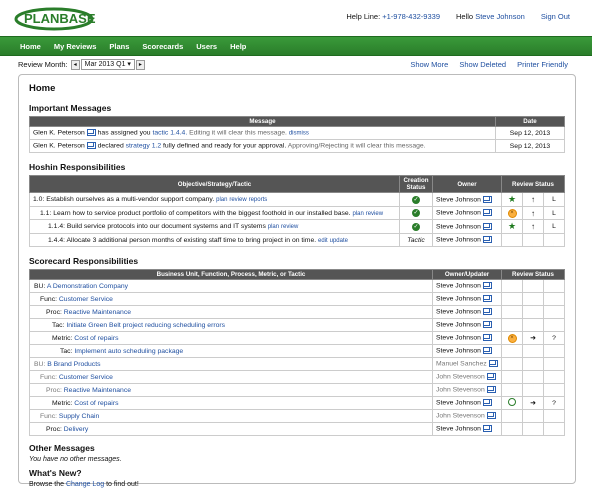 Image resolution: width=592 pixels, height=499 pixels. Describe the element at coordinates (43, 64) in the screenshot. I see `review-month-label: Review Month:` at that location.